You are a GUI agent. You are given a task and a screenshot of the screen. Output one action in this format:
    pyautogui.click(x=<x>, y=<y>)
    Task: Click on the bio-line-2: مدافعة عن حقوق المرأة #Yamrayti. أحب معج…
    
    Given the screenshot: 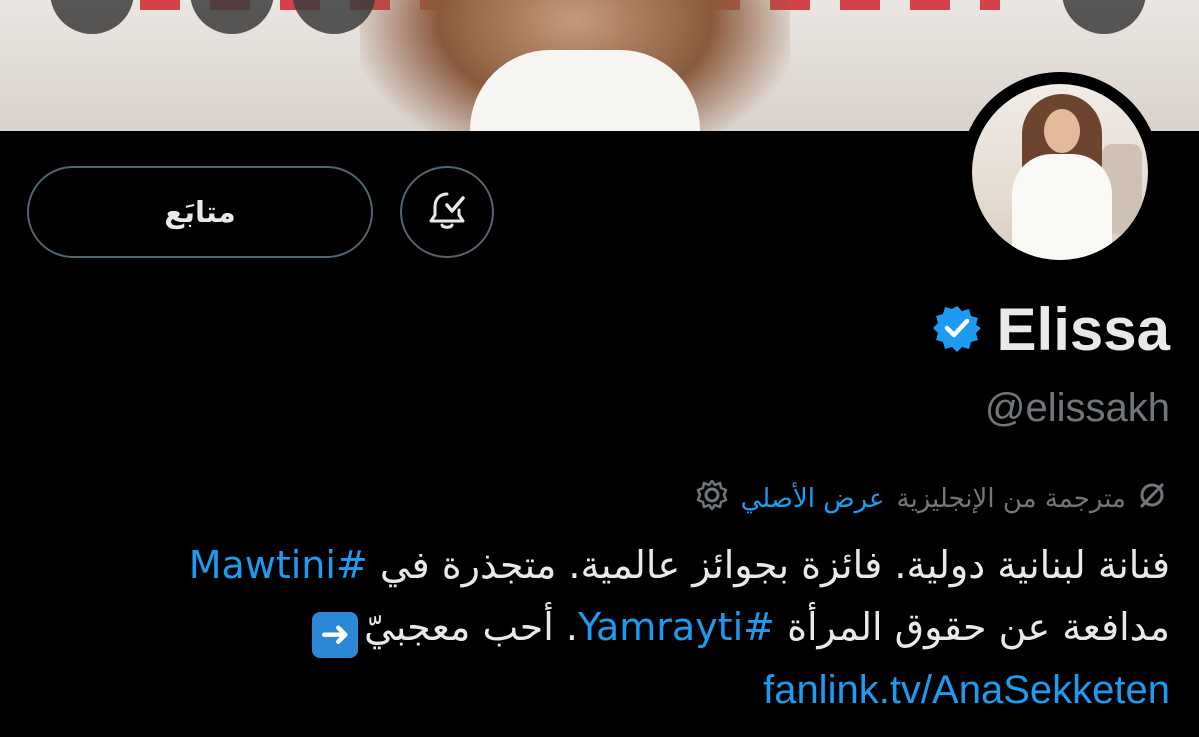 What is the action you would take?
    pyautogui.click(x=605, y=627)
    